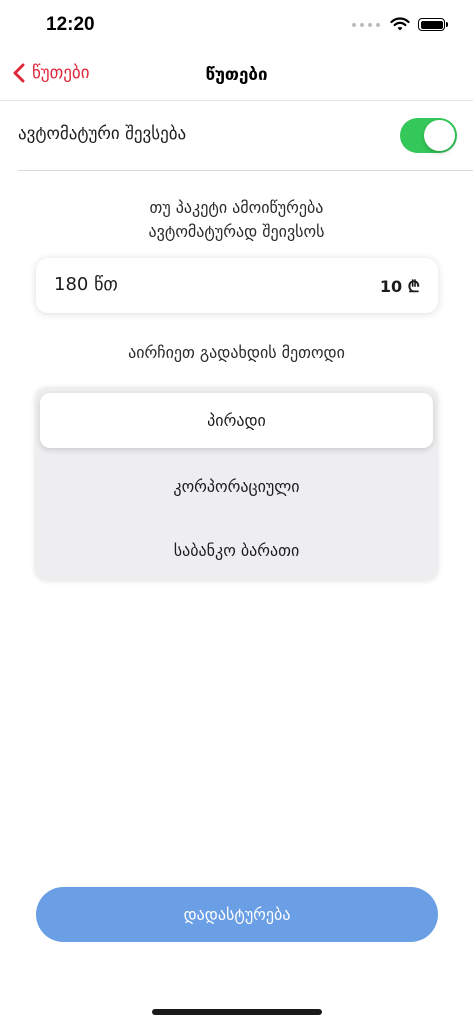 The height and width of the screenshot is (1024, 473). What do you see at coordinates (439, 135) in the screenshot?
I see `toggle-knob` at bounding box center [439, 135].